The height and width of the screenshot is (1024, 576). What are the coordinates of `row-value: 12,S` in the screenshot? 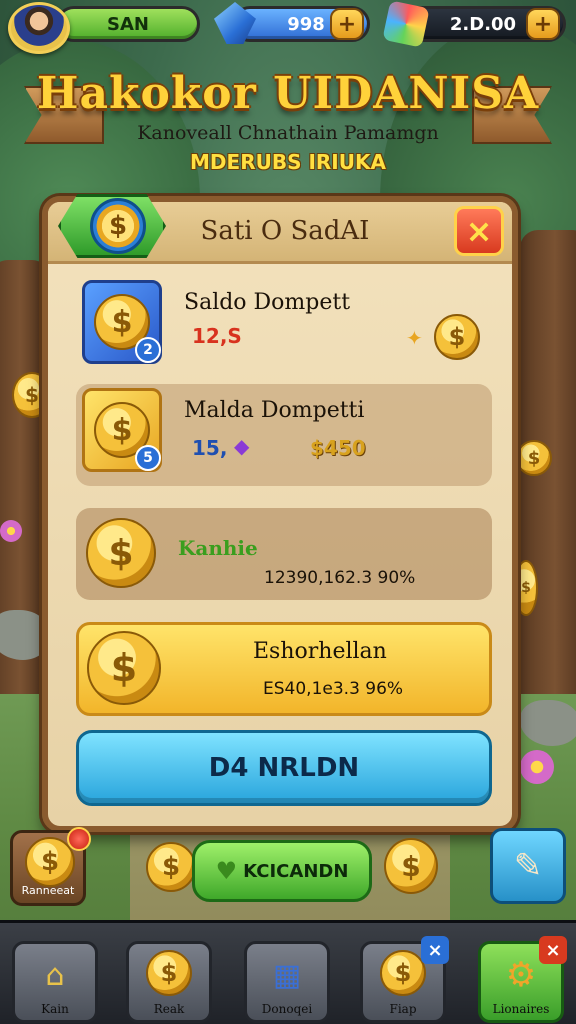 It's located at (217, 336).